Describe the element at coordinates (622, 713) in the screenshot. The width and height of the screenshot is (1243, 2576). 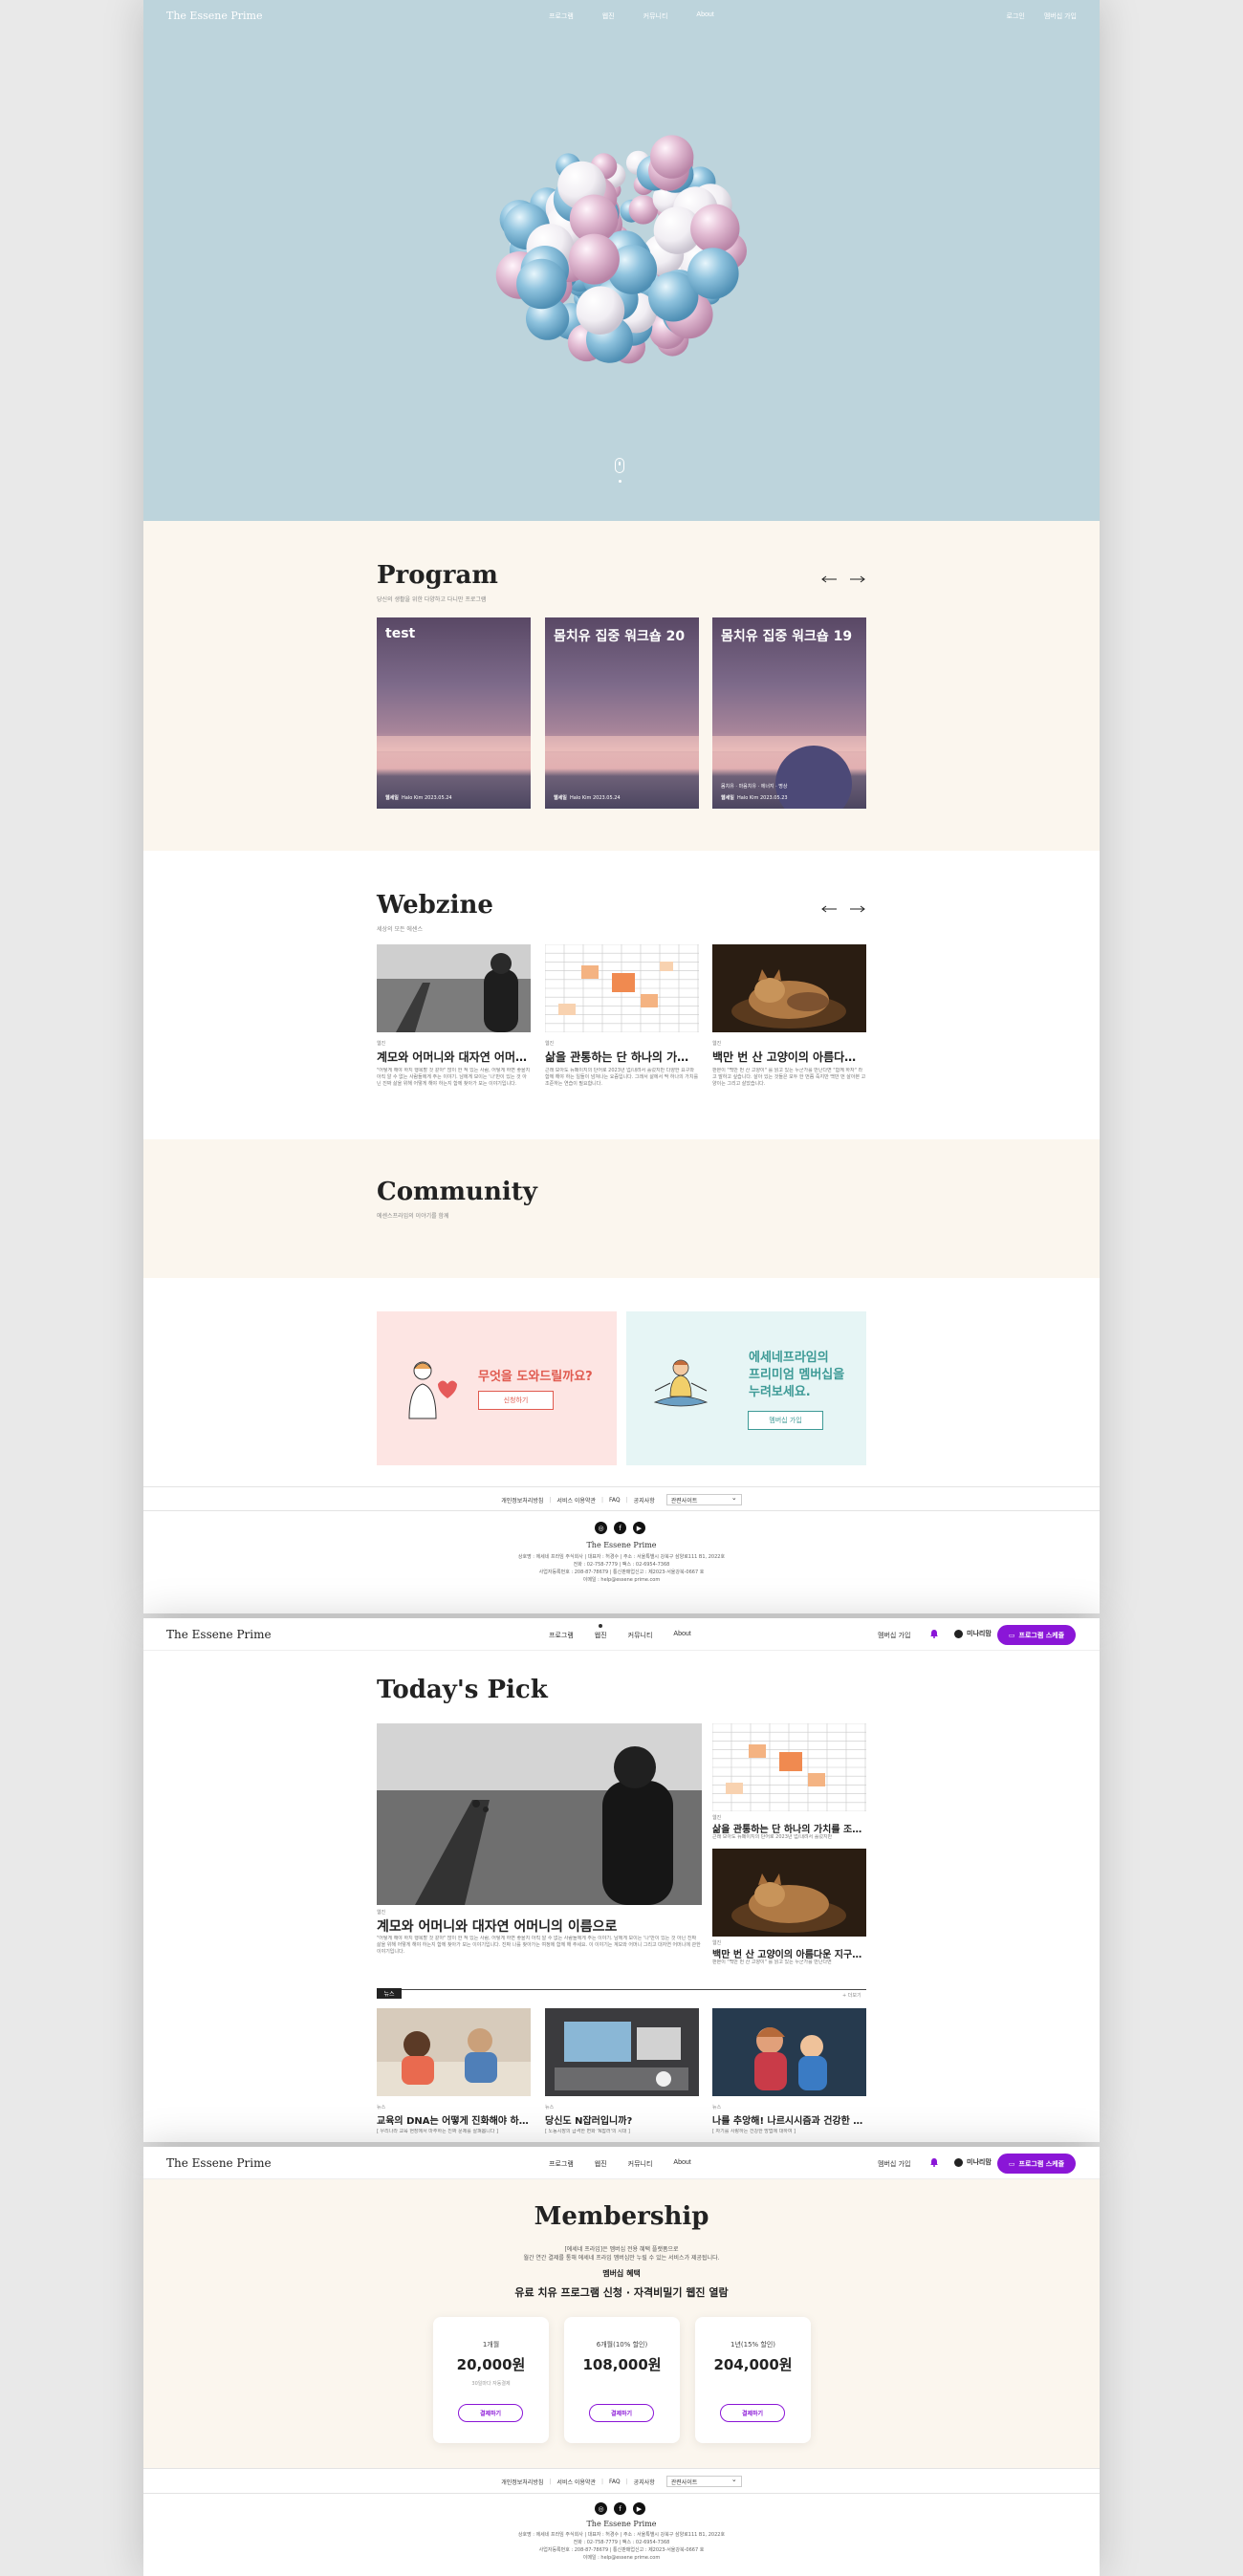
I see `program-card: 몸치유 집중 워크숍 20 웹세일 Halo Kim 2023.05.24` at that location.